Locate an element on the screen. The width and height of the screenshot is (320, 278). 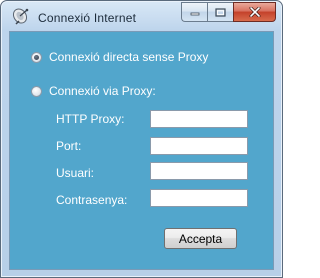
password-label: Contrasenya: is located at coordinates (92, 200).